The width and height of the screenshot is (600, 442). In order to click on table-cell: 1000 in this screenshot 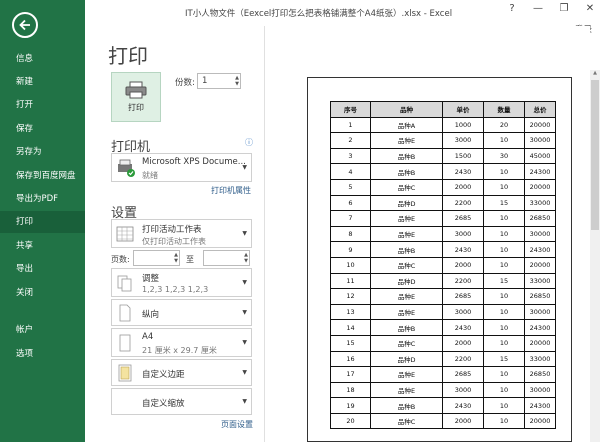, I will do `click(463, 125)`.